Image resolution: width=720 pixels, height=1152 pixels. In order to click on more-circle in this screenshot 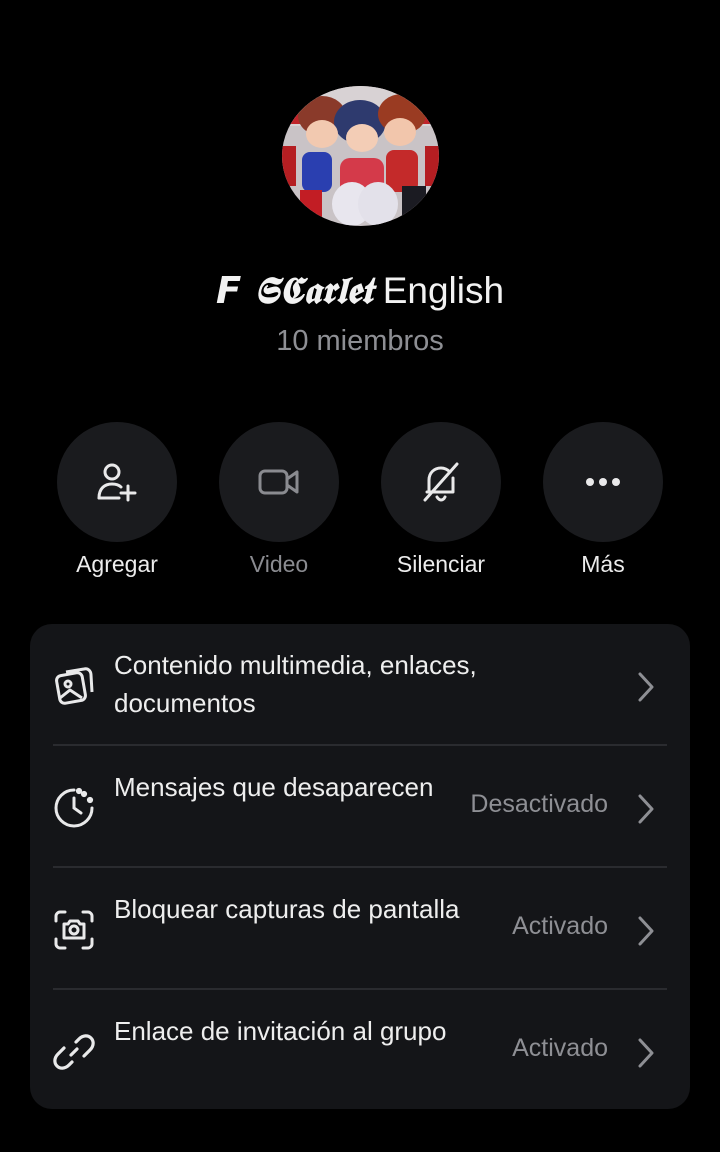, I will do `click(603, 482)`.